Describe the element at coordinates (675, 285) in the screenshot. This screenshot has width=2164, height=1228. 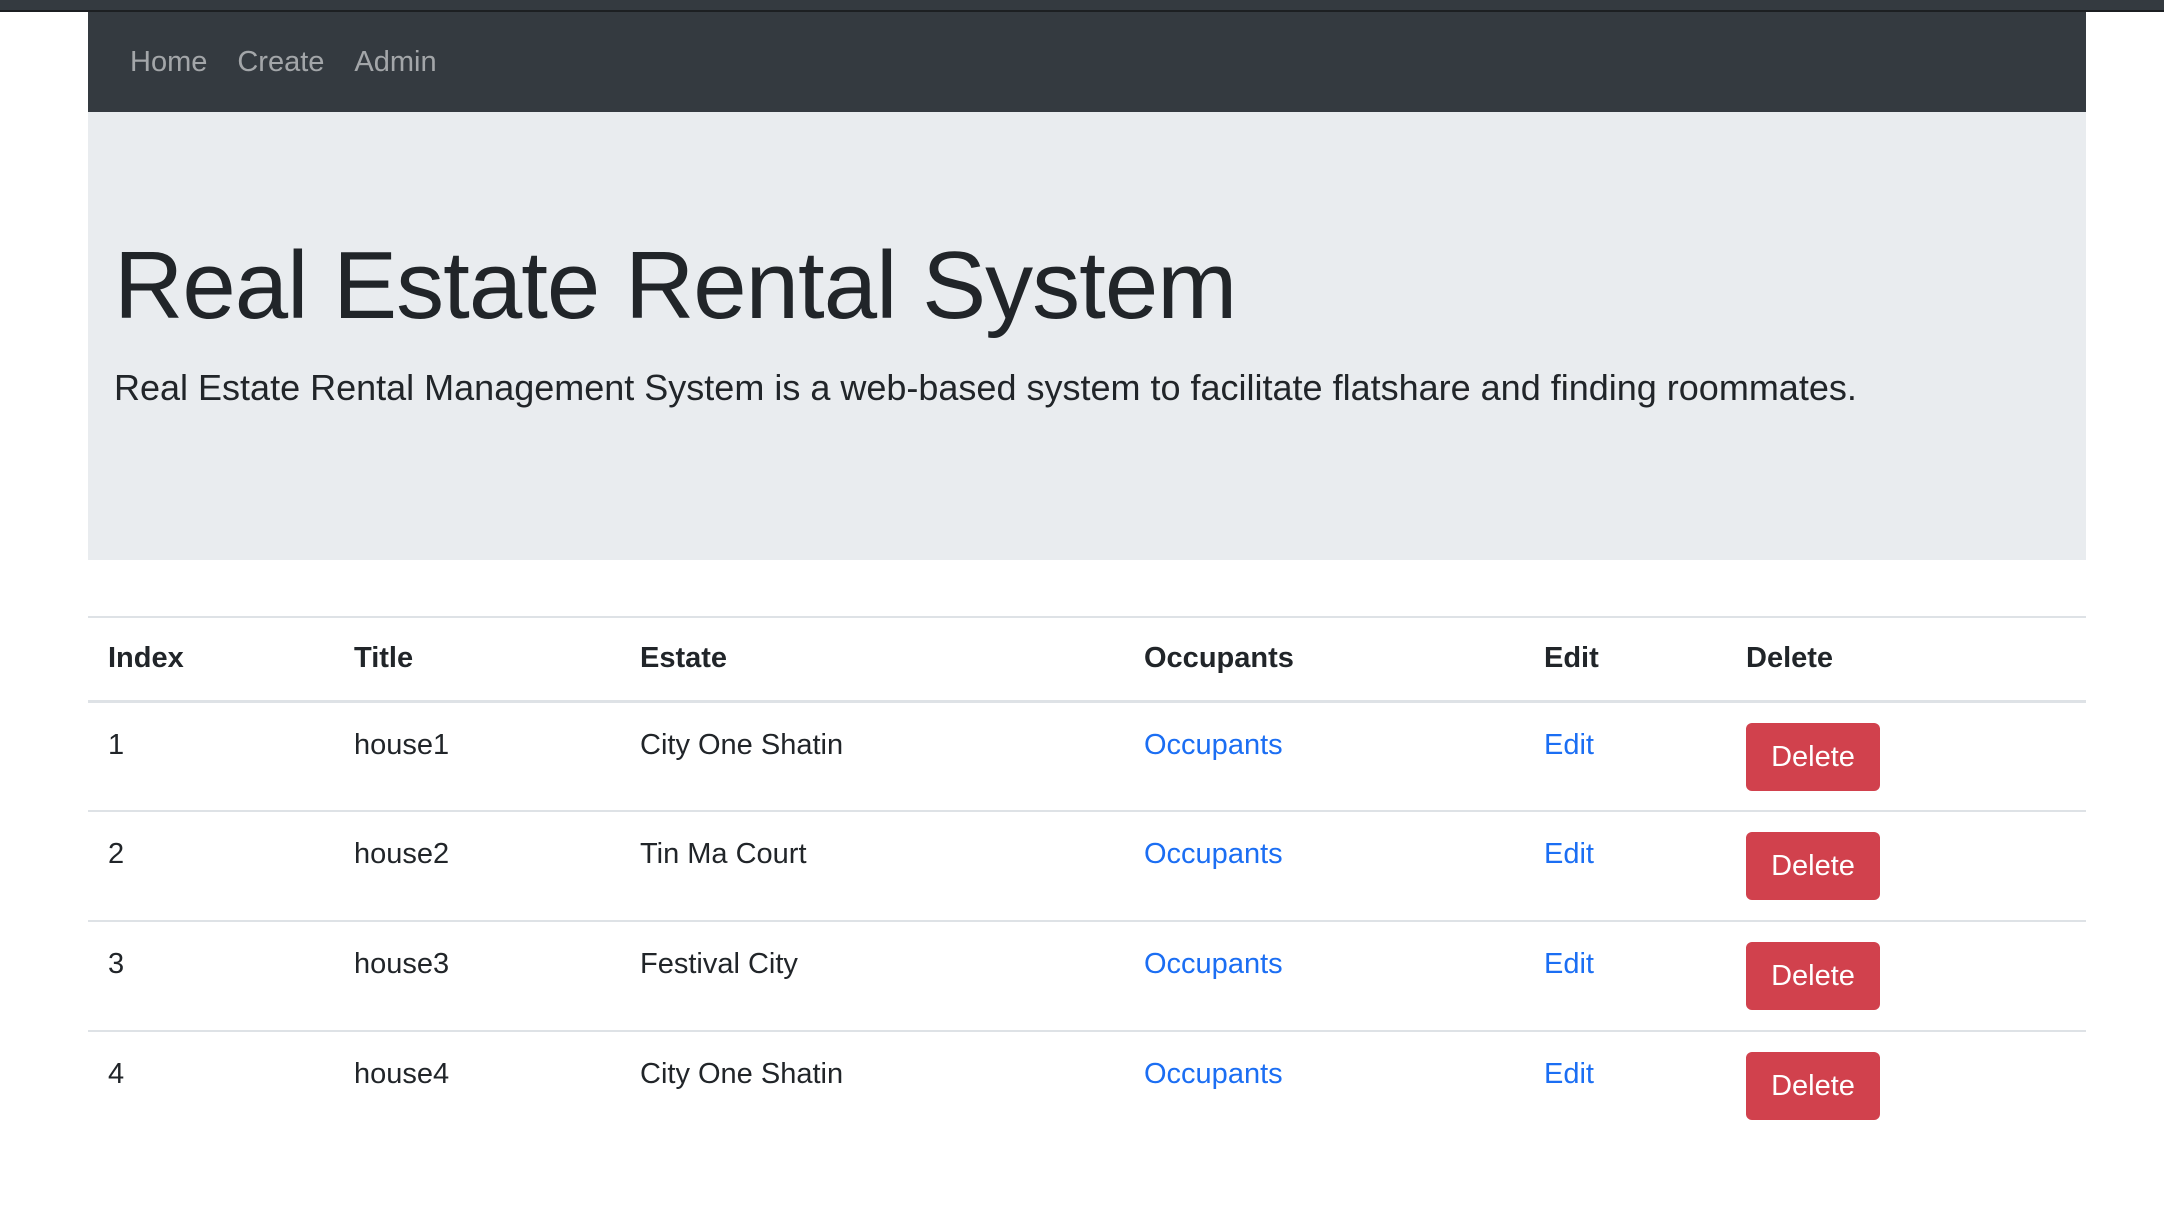
I see `page-title: Real Estate Rental System` at that location.